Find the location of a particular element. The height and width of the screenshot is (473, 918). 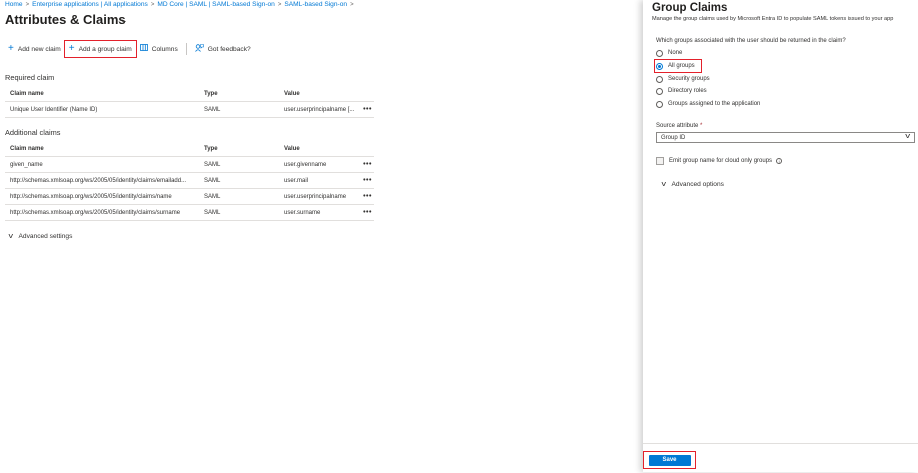

toolbar-divider is located at coordinates (186, 49).